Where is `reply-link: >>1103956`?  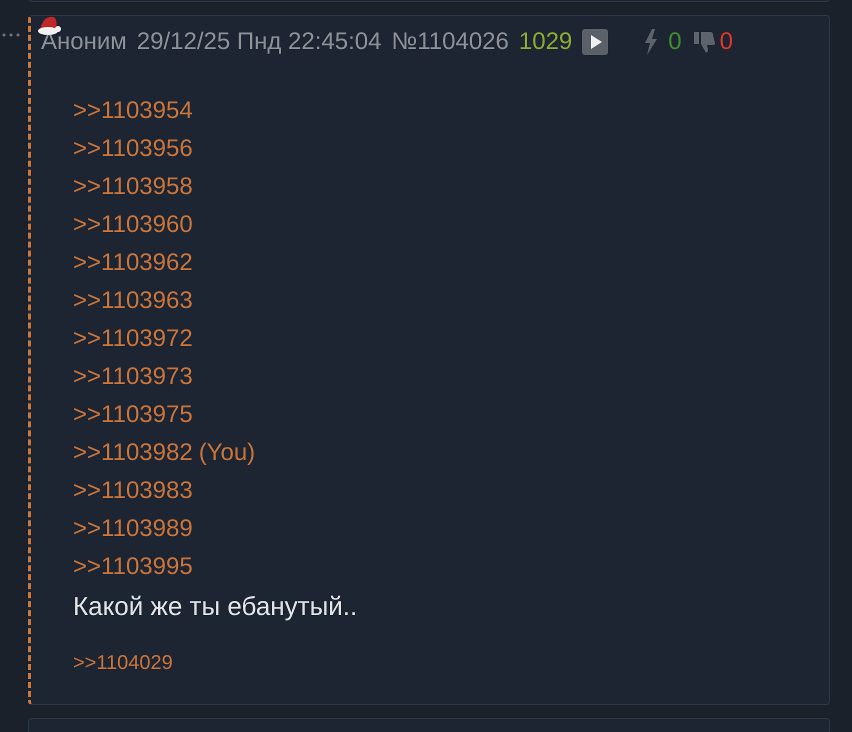
reply-link: >>1103956 is located at coordinates (133, 149).